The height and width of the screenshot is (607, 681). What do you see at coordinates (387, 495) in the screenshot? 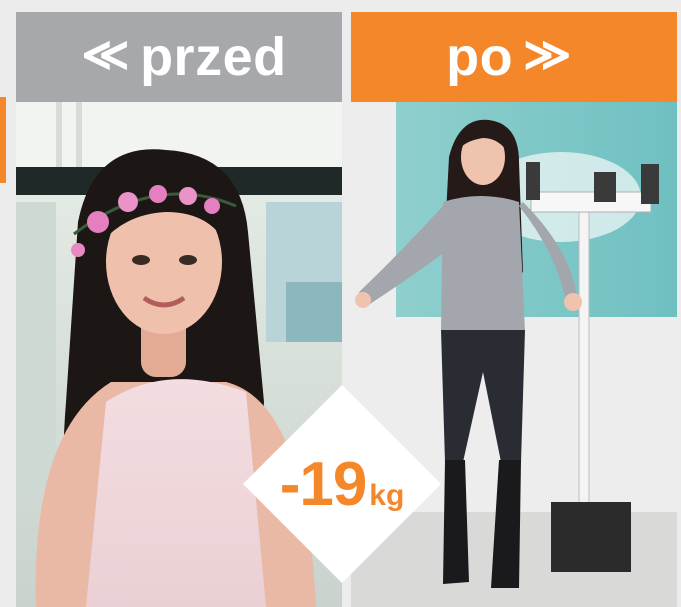
I see `weight-unit: kg` at bounding box center [387, 495].